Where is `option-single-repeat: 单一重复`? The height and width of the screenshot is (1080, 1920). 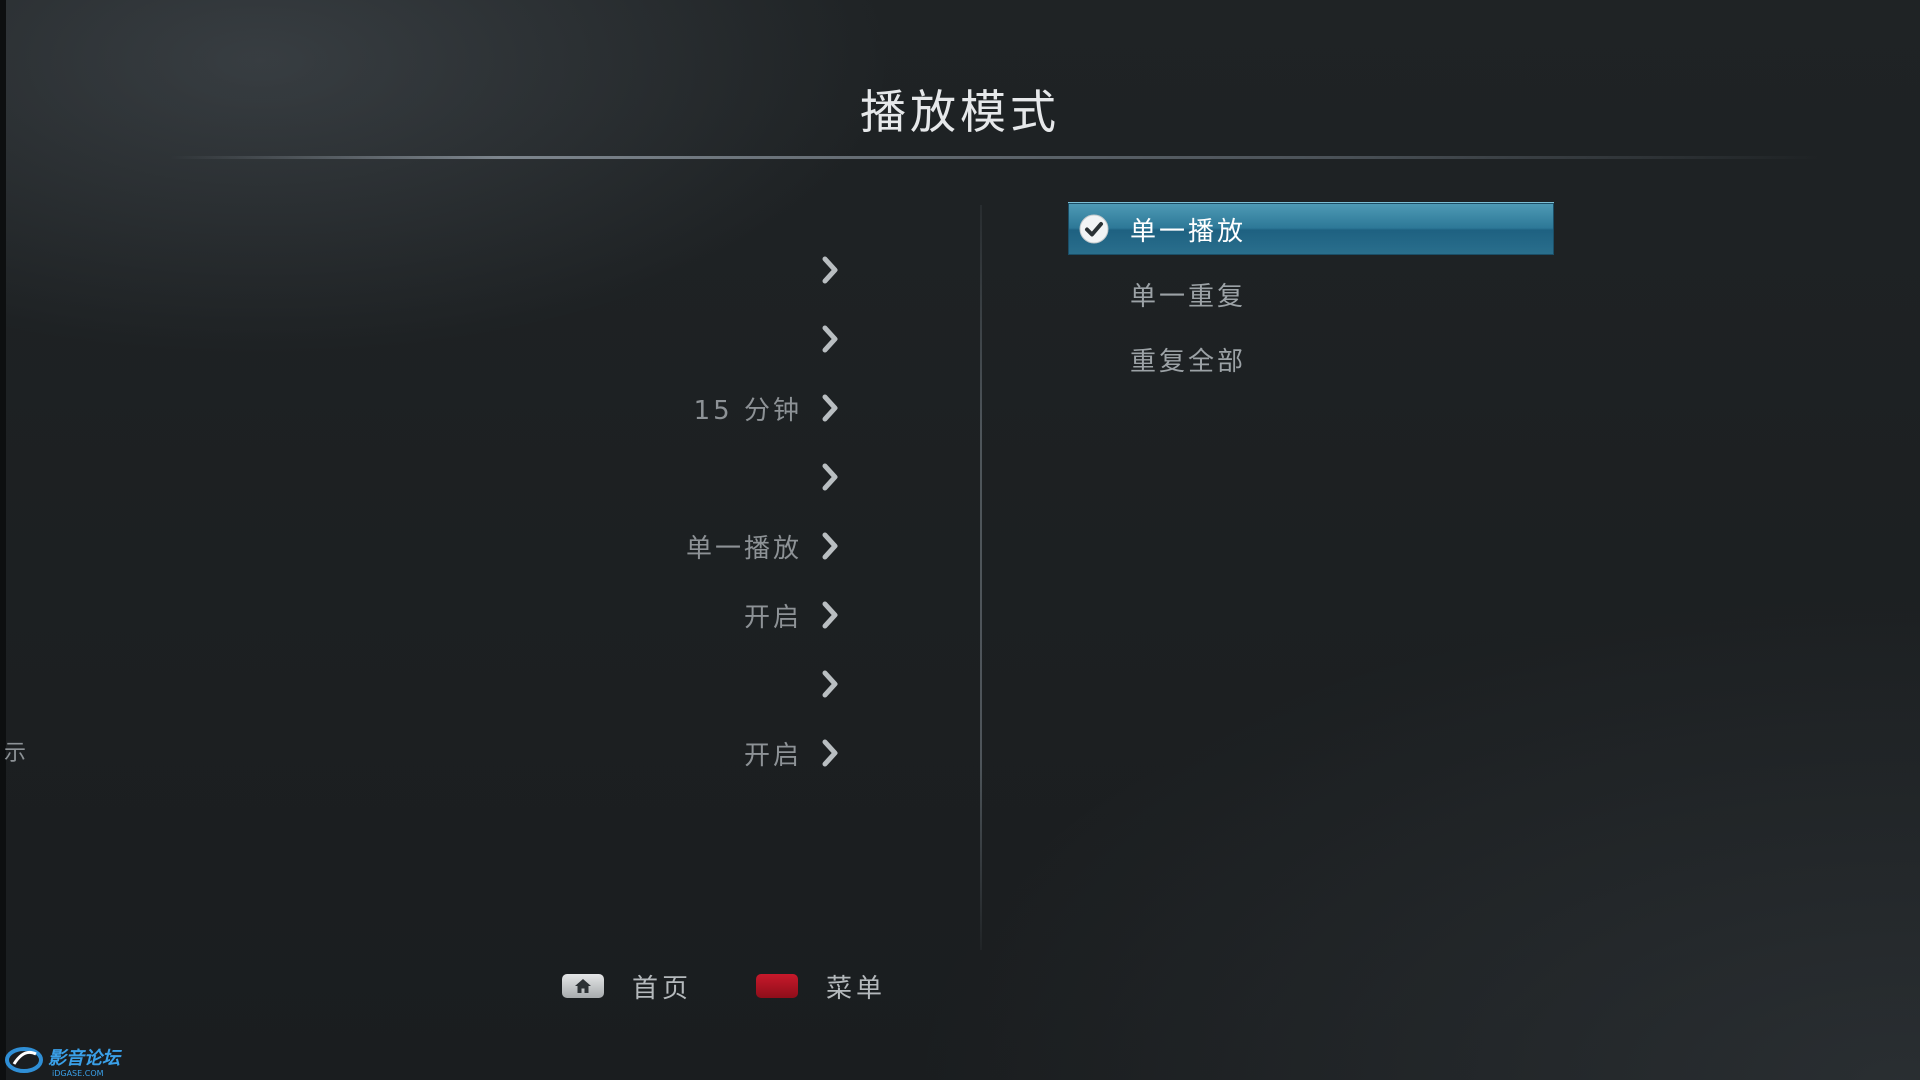
option-single-repeat: 单一重复 is located at coordinates (1311, 294).